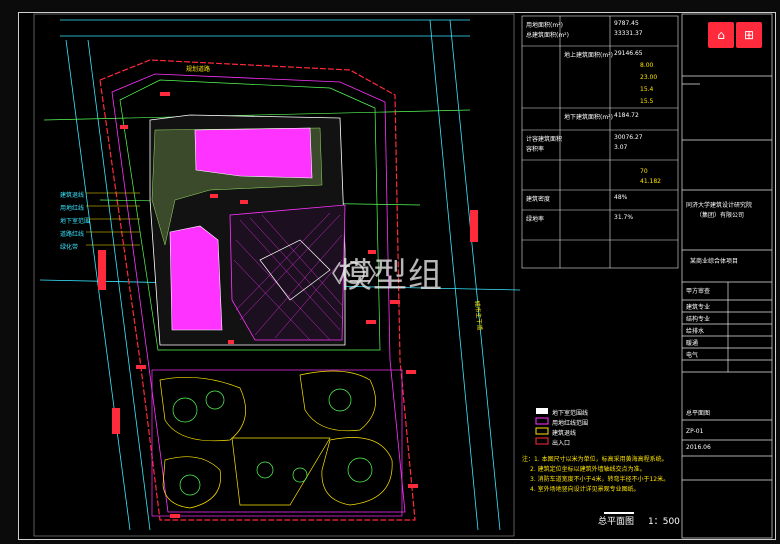  I want to click on legend-swatches, so click(542, 426).